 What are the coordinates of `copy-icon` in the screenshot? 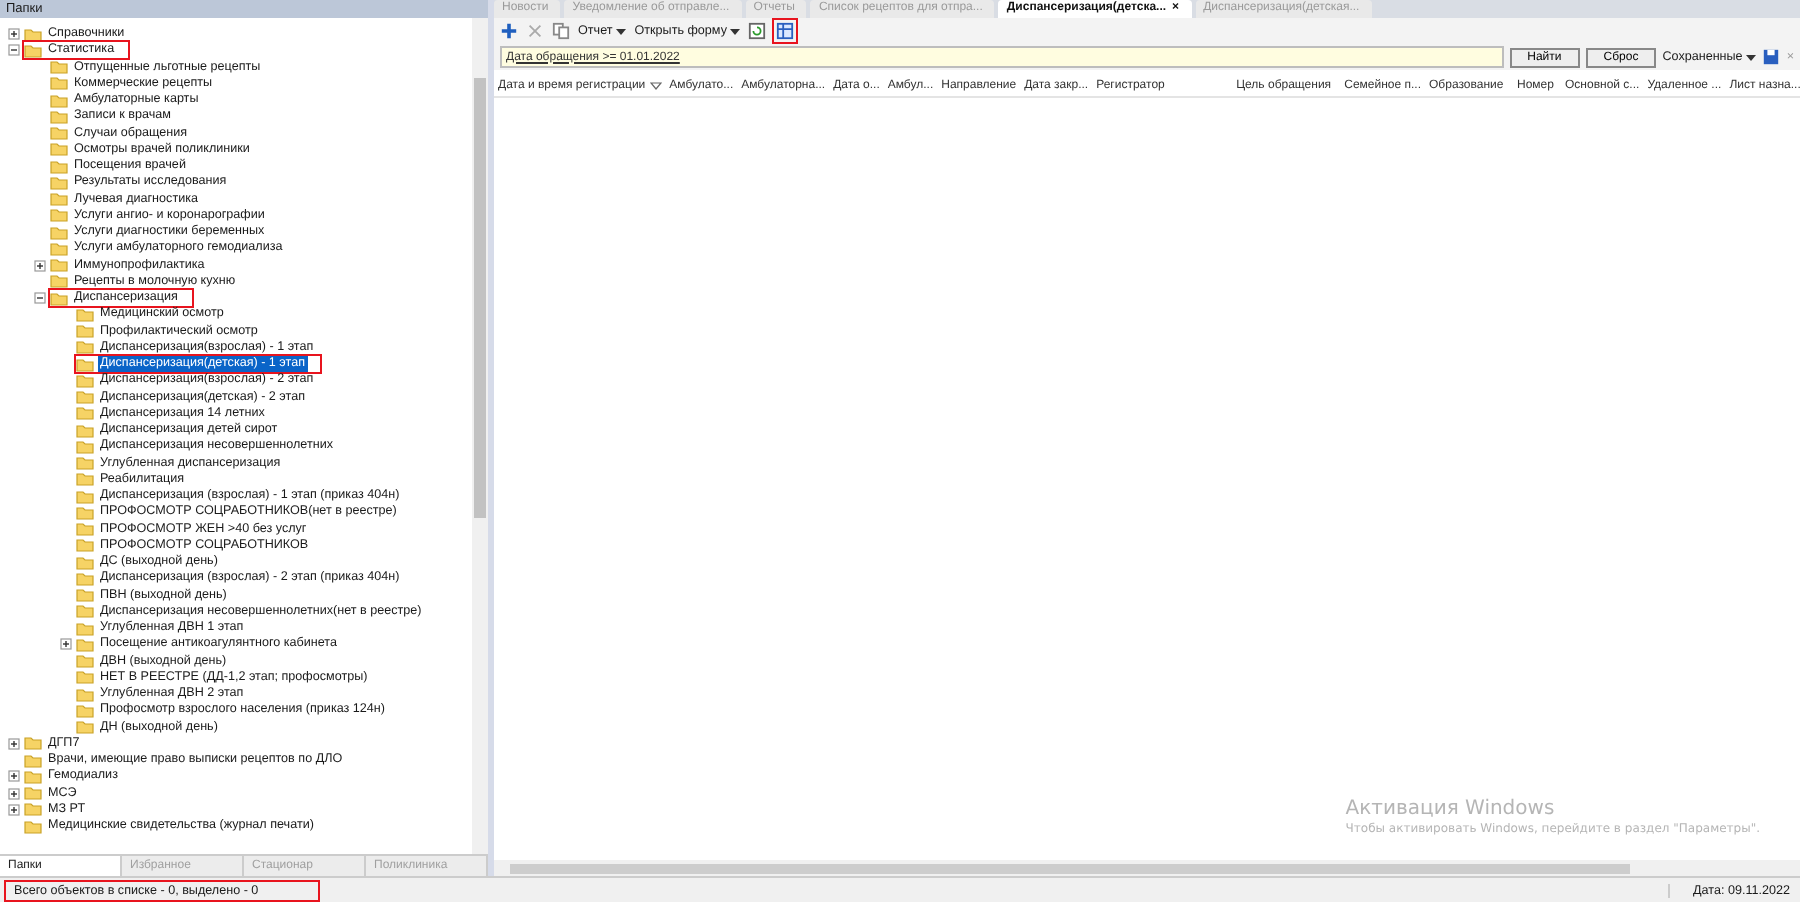 It's located at (561, 31).